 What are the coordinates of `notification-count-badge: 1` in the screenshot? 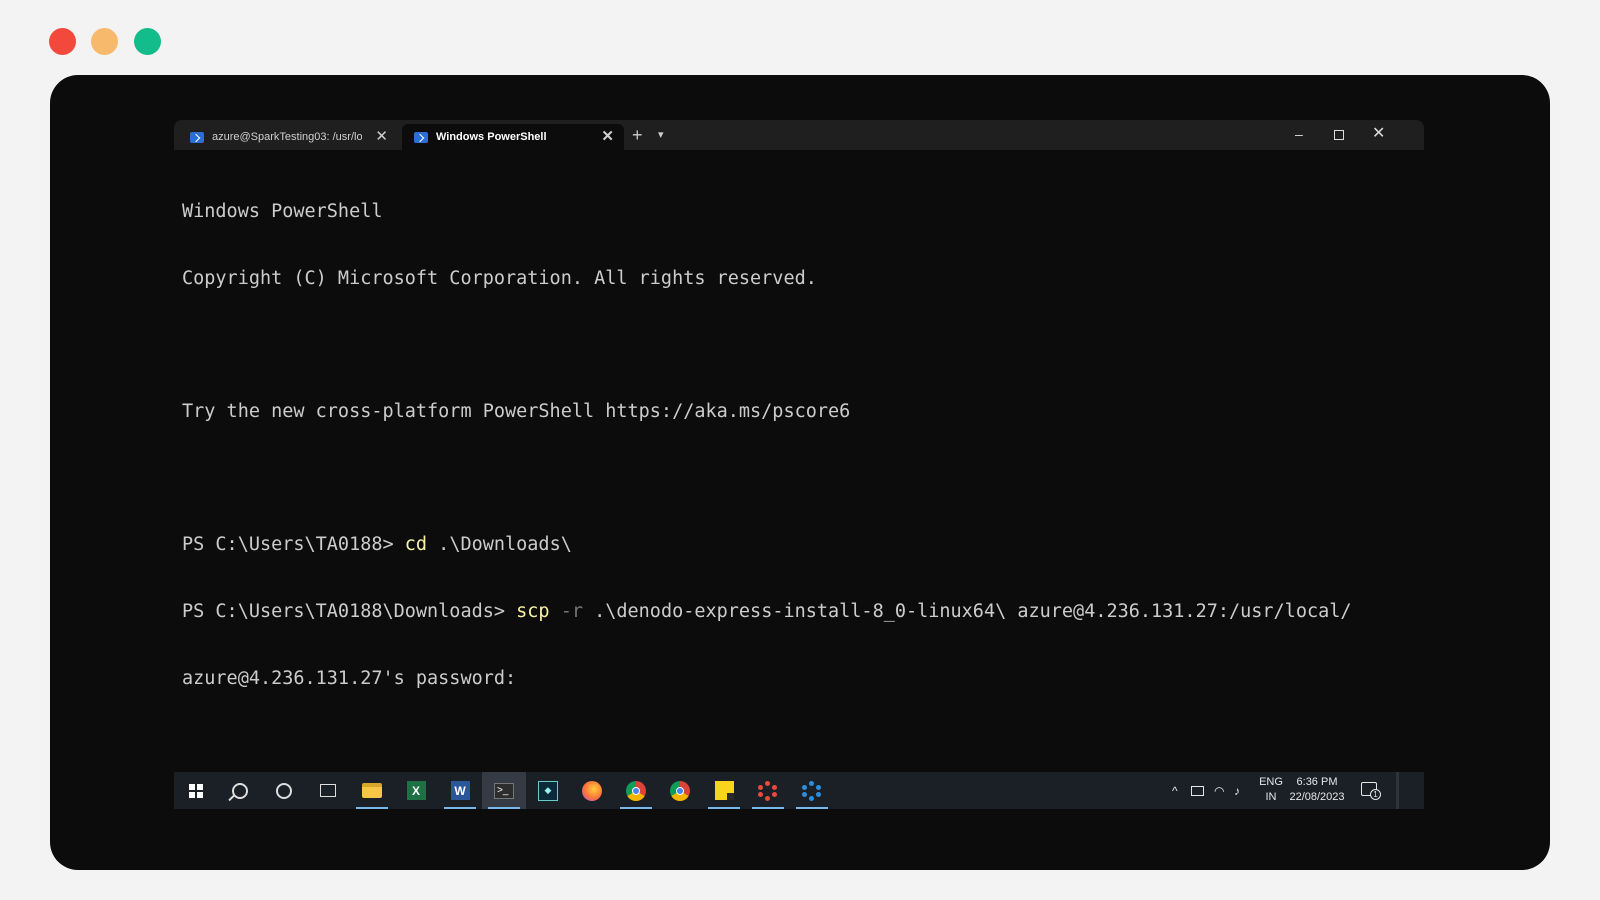 It's located at (1375, 794).